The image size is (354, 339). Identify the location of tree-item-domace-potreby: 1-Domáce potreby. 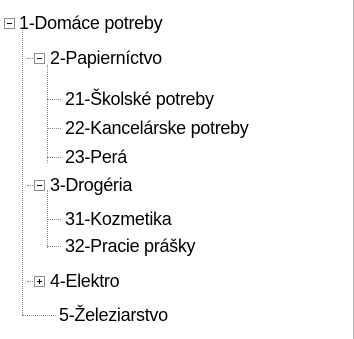
(91, 23).